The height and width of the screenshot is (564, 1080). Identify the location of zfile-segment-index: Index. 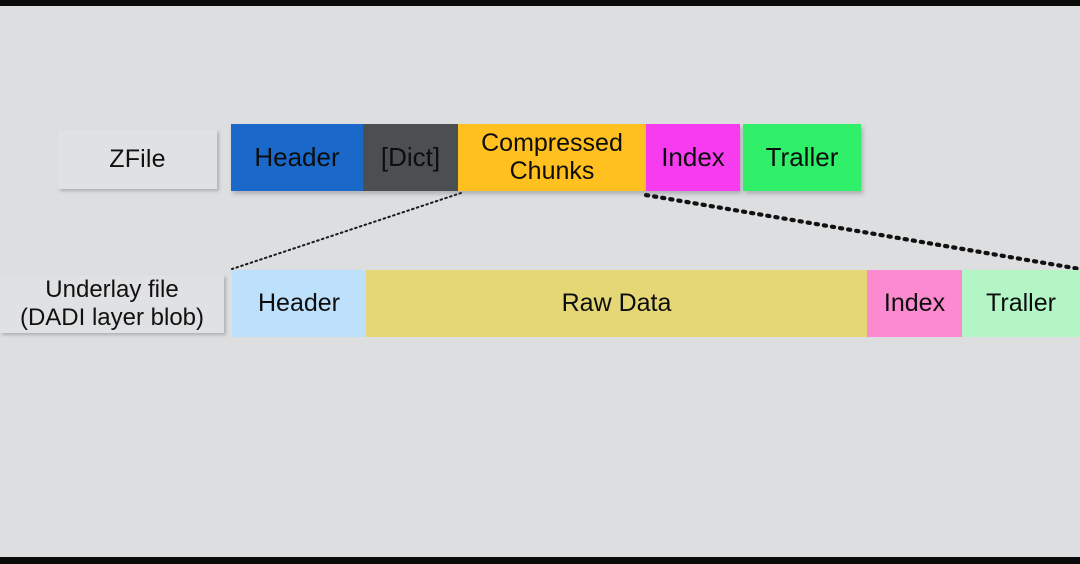
(693, 157).